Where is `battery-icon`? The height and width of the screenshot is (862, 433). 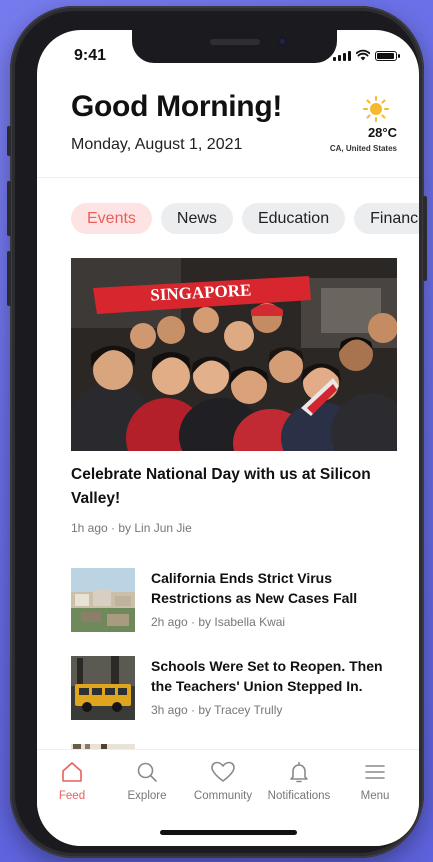
battery-icon is located at coordinates (387, 56).